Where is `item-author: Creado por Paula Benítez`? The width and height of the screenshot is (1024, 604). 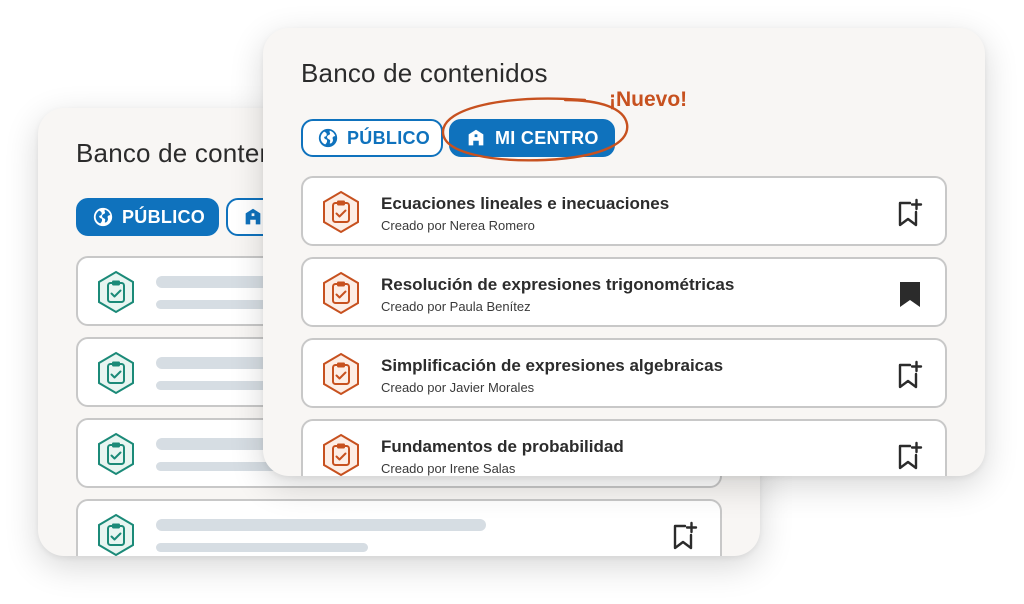
item-author: Creado por Paula Benítez is located at coordinates (456, 306).